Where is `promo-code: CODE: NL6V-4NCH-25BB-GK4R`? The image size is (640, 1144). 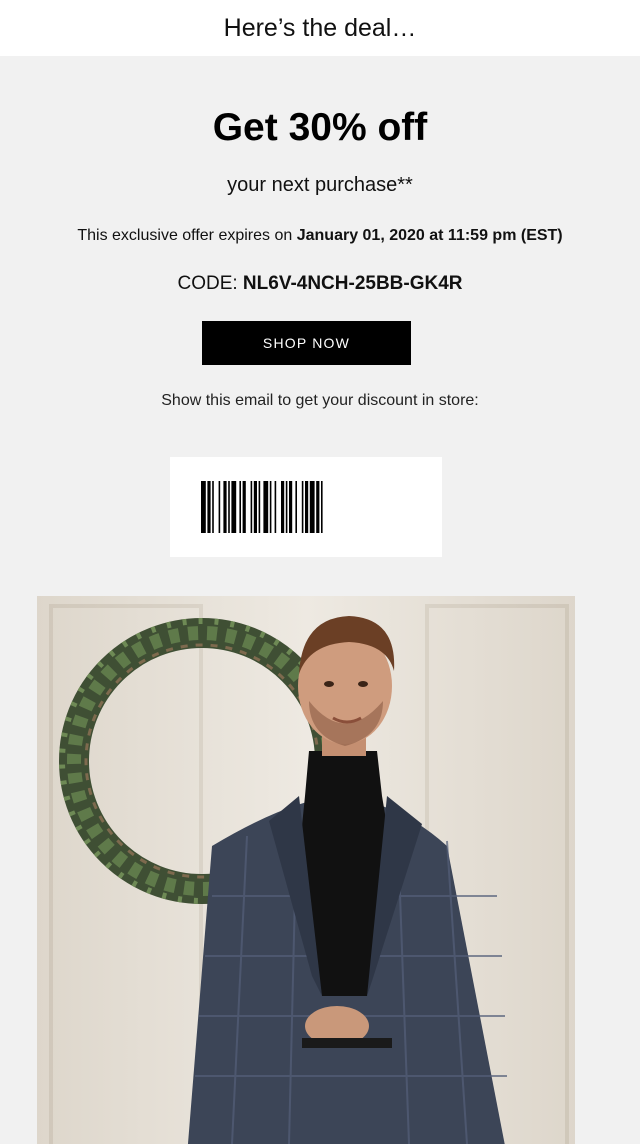
promo-code: CODE: NL6V-4NCH-25BB-GK4R is located at coordinates (320, 284).